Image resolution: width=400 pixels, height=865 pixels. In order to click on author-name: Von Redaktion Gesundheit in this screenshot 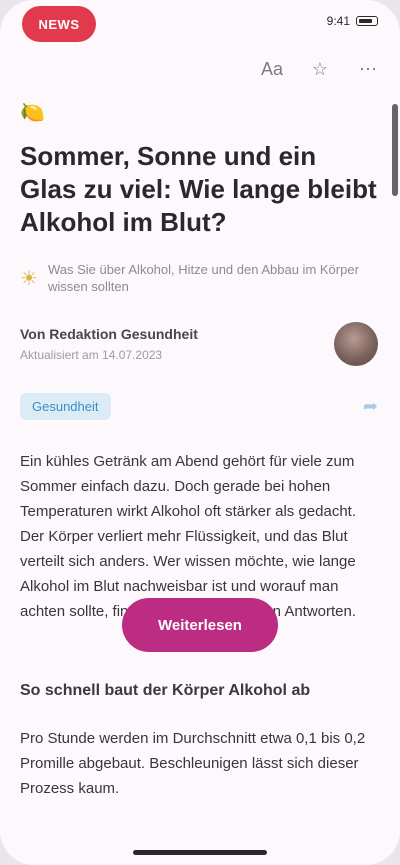, I will do `click(109, 334)`.